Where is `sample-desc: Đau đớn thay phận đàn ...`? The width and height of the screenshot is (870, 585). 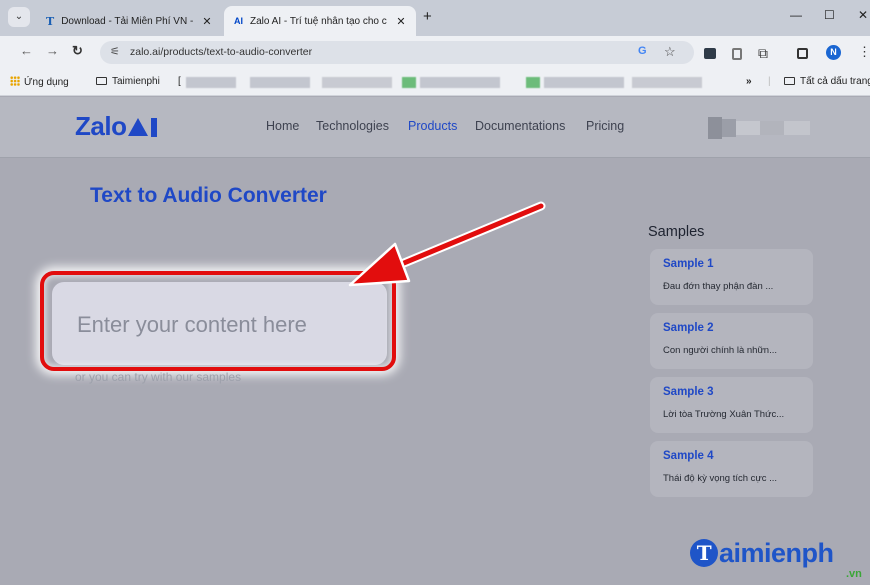
sample-desc: Đau đớn thay phận đàn ... is located at coordinates (718, 286).